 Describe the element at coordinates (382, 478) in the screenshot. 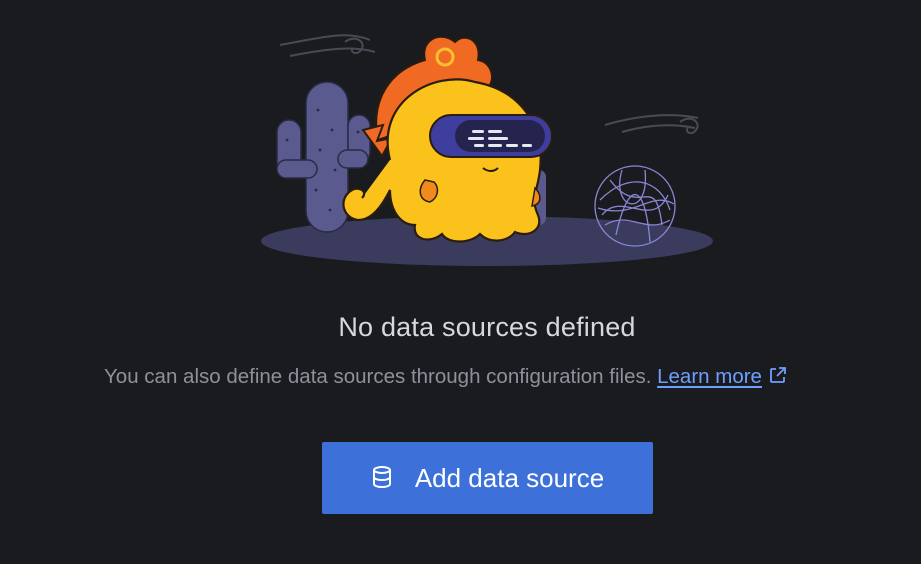

I see `database-icon` at that location.